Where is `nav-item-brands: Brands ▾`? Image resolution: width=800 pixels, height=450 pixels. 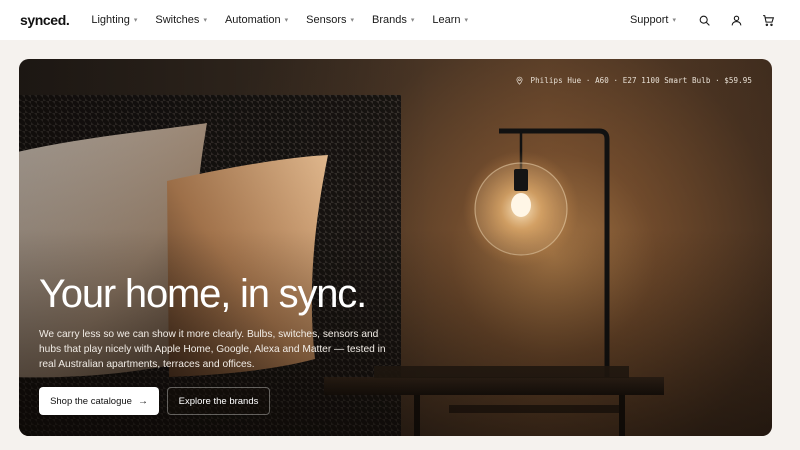
nav-item-brands: Brands ▾ is located at coordinates (393, 20).